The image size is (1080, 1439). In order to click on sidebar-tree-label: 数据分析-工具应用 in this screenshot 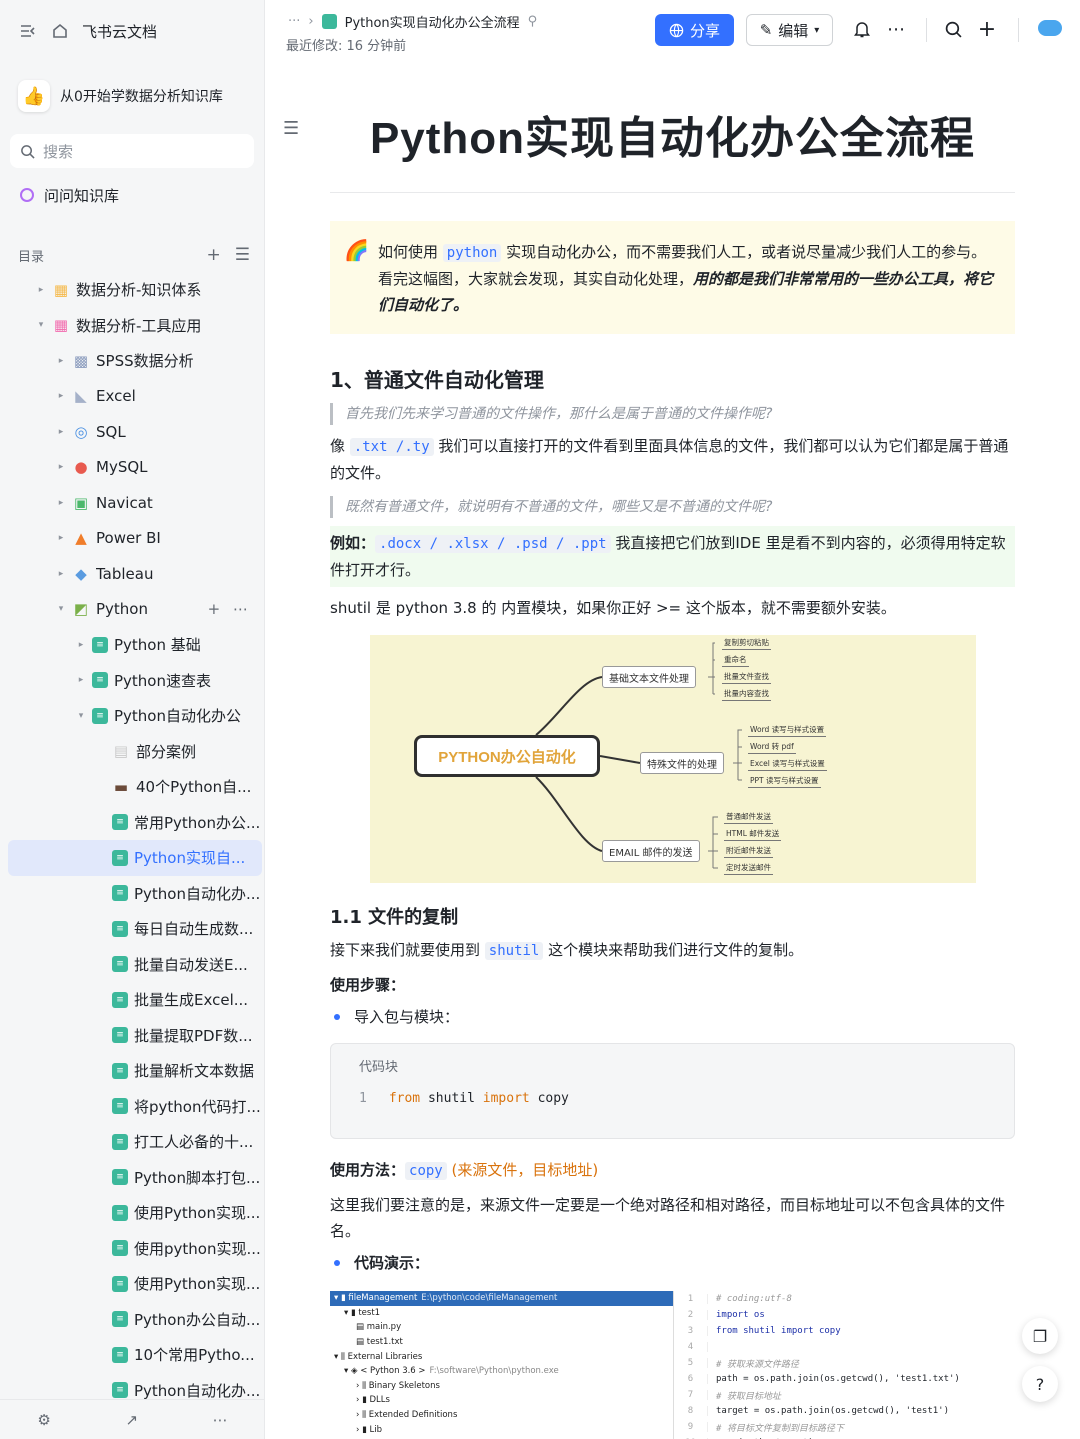, I will do `click(139, 325)`.